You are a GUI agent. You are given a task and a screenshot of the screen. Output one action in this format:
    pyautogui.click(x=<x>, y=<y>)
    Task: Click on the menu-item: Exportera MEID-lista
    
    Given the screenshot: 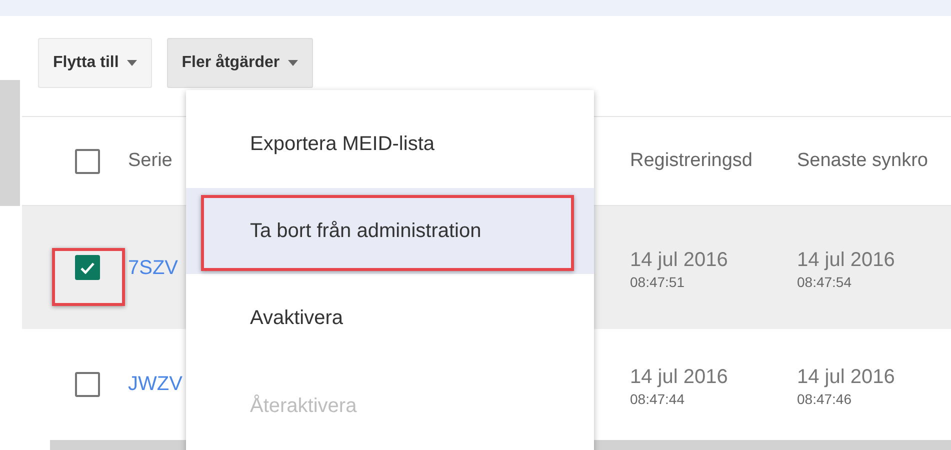 What is the action you would take?
    pyautogui.click(x=390, y=144)
    